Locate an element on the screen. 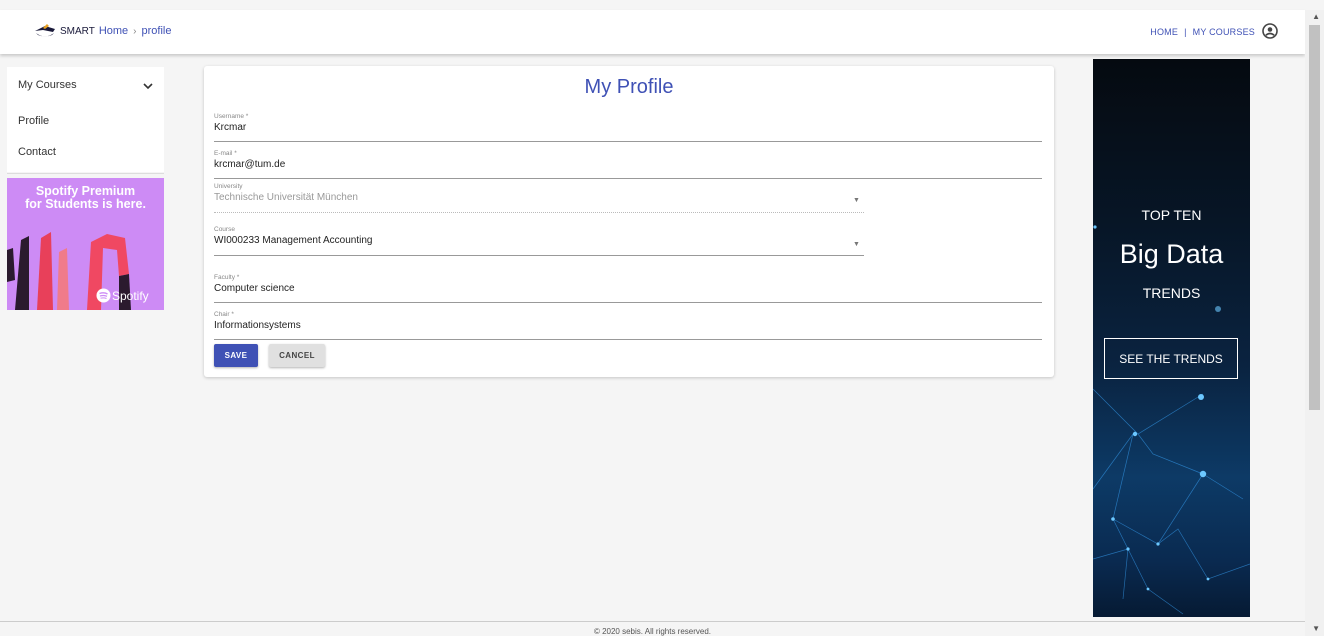 This screenshot has width=1324, height=636. university-label: University is located at coordinates (228, 186).